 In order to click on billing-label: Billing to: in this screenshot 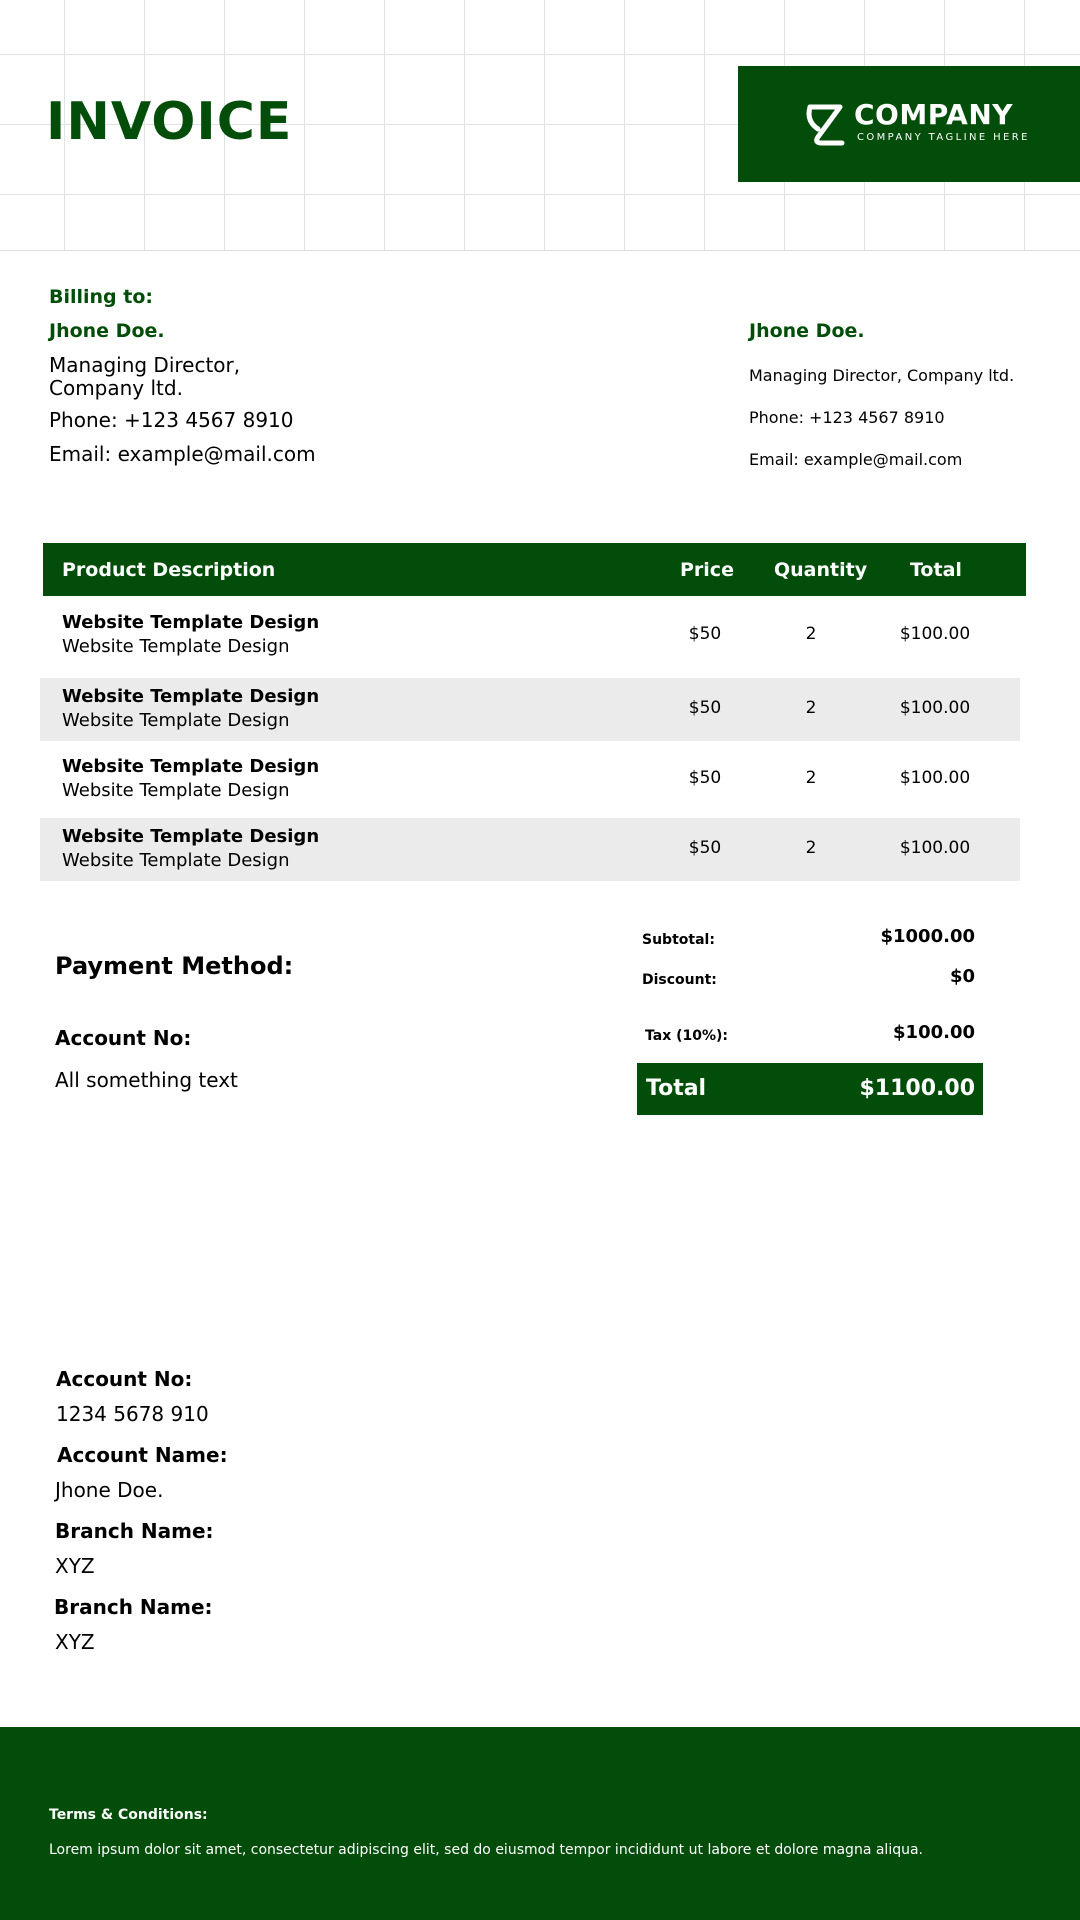, I will do `click(101, 297)`.